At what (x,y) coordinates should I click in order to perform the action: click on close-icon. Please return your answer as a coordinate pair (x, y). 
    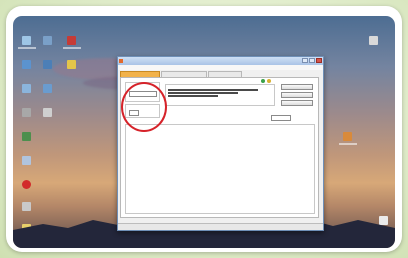
    Looking at the image, I should click on (319, 60).